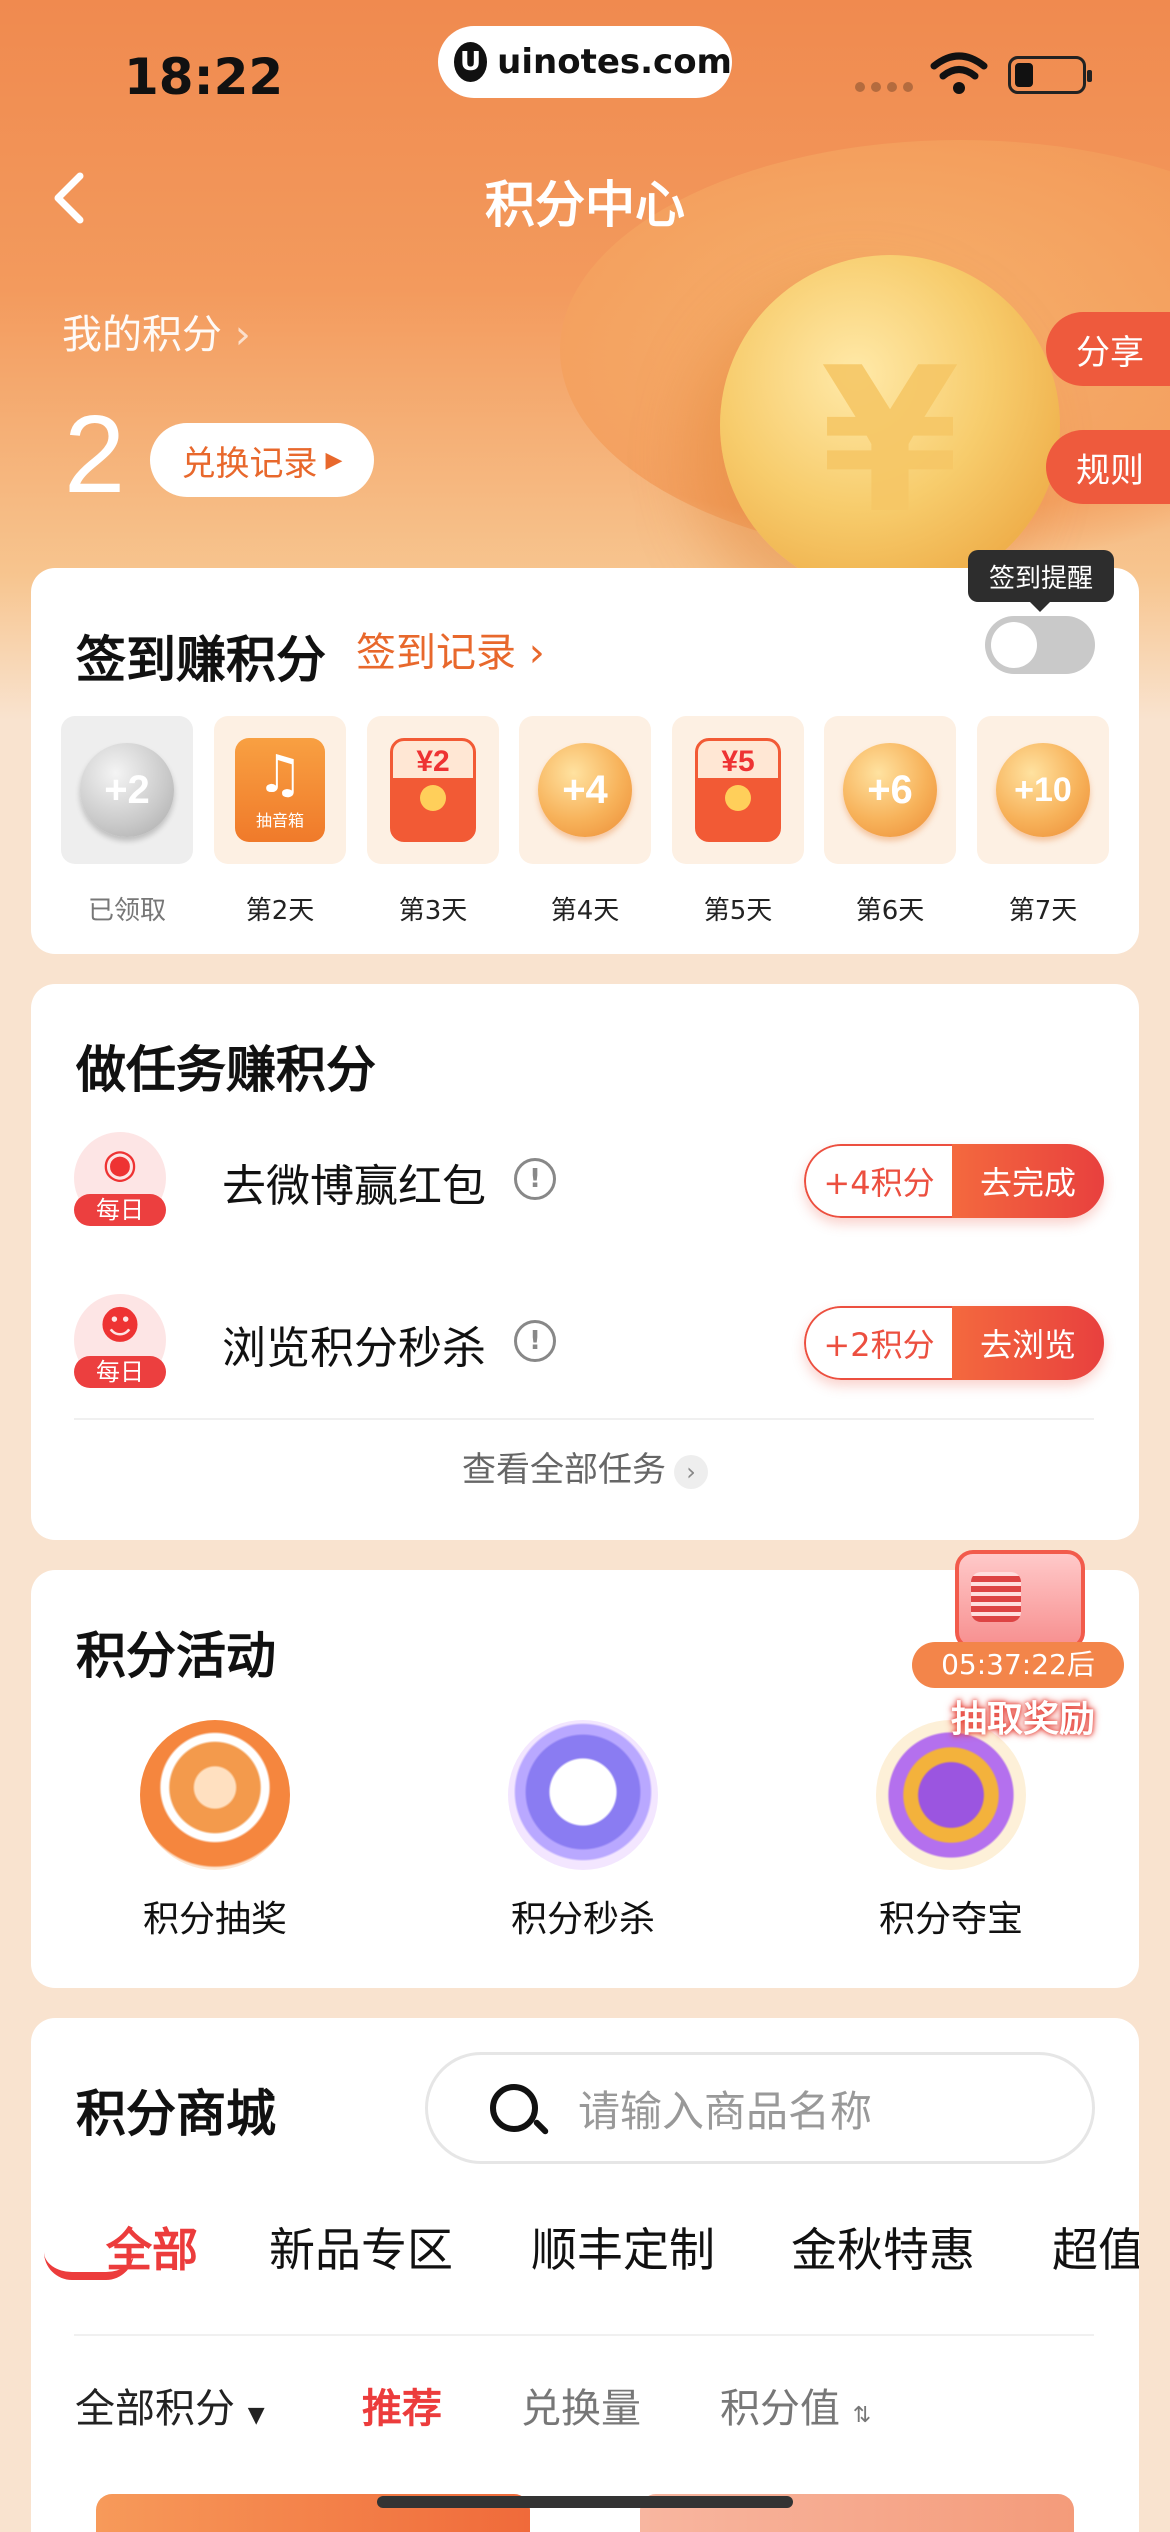 Image resolution: width=1170 pixels, height=2532 pixels. What do you see at coordinates (1050, 75) in the screenshot?
I see `battery-icon` at bounding box center [1050, 75].